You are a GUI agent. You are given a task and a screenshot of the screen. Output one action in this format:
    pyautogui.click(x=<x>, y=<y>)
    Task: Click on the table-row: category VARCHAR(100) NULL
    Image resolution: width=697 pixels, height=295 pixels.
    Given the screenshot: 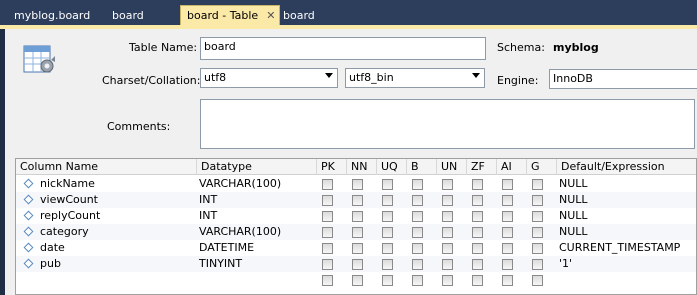 What is the action you would take?
    pyautogui.click(x=356, y=232)
    